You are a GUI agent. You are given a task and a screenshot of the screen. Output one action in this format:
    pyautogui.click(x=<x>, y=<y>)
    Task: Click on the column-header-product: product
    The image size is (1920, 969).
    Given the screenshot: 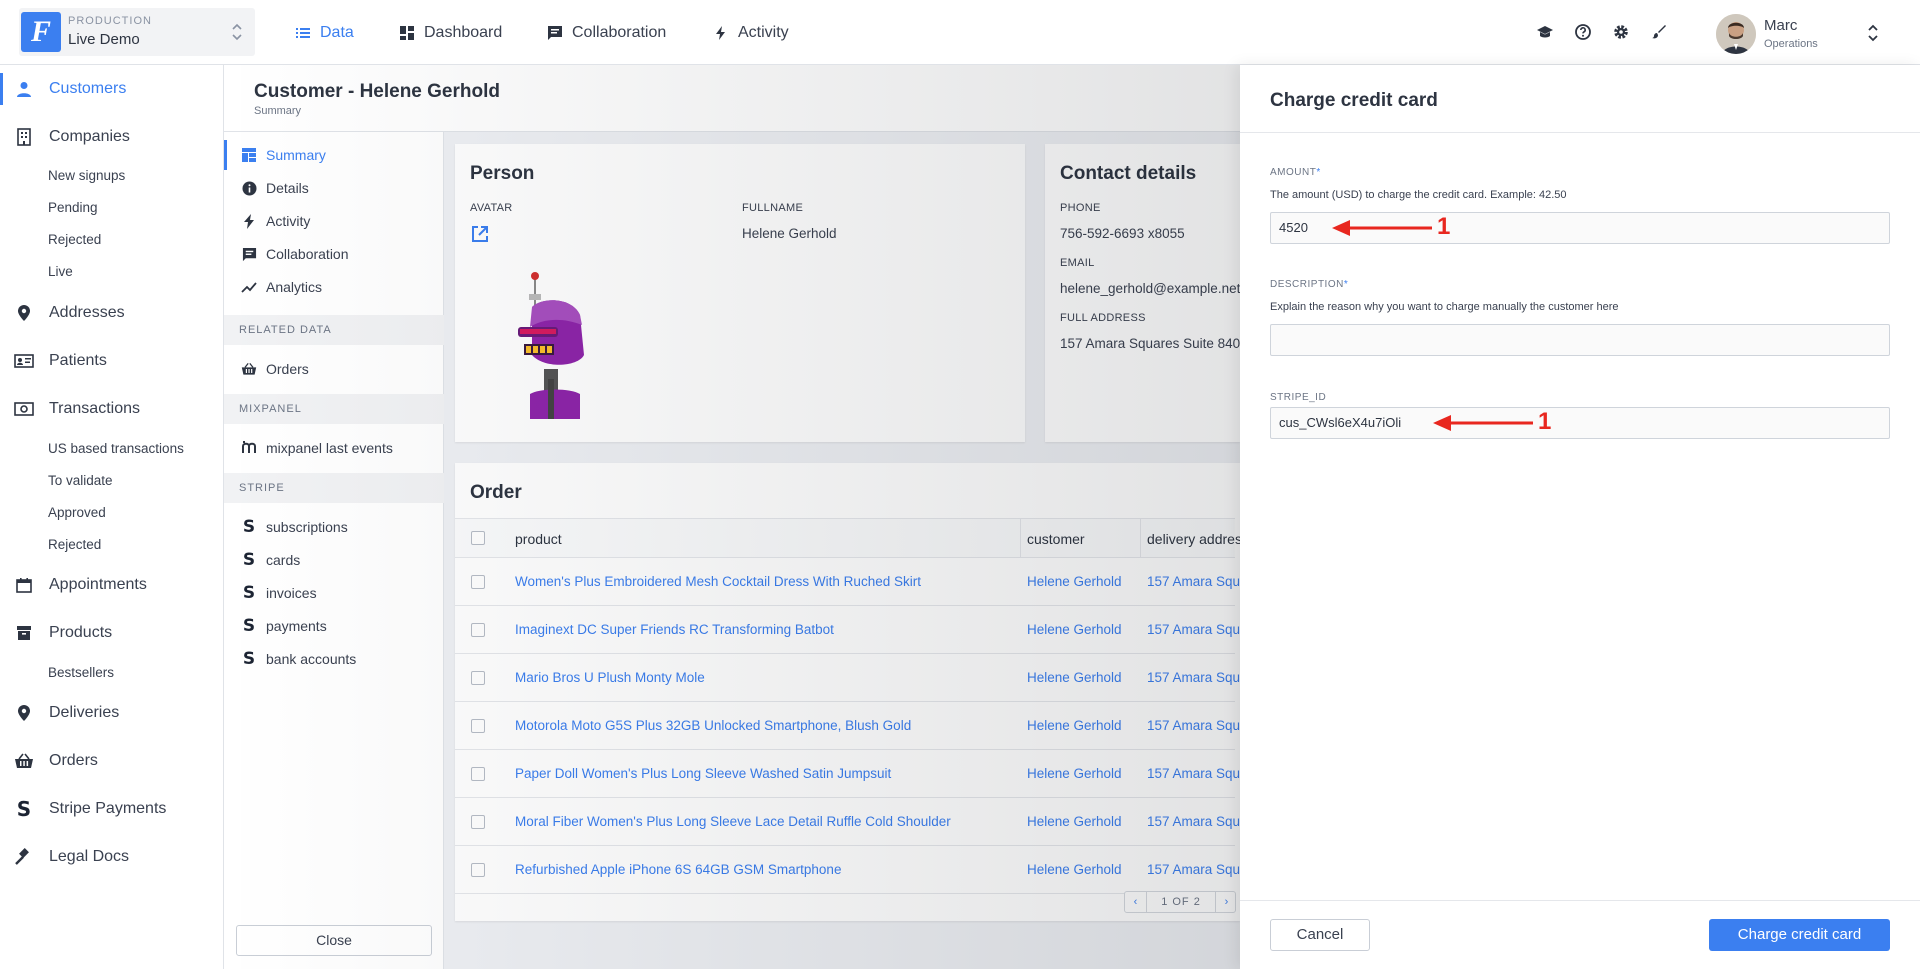 What is the action you would take?
    pyautogui.click(x=538, y=539)
    